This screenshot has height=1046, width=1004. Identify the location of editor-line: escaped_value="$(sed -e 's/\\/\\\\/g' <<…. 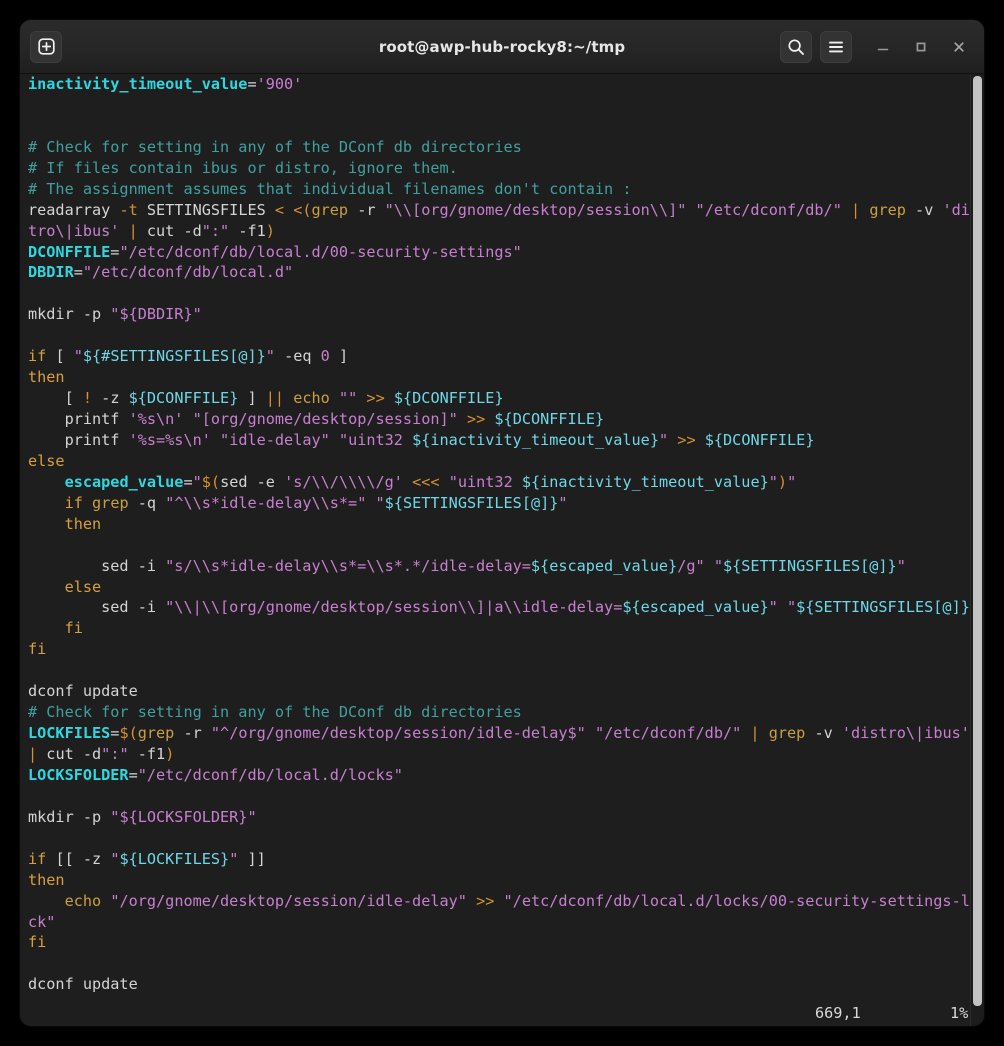
(497, 482).